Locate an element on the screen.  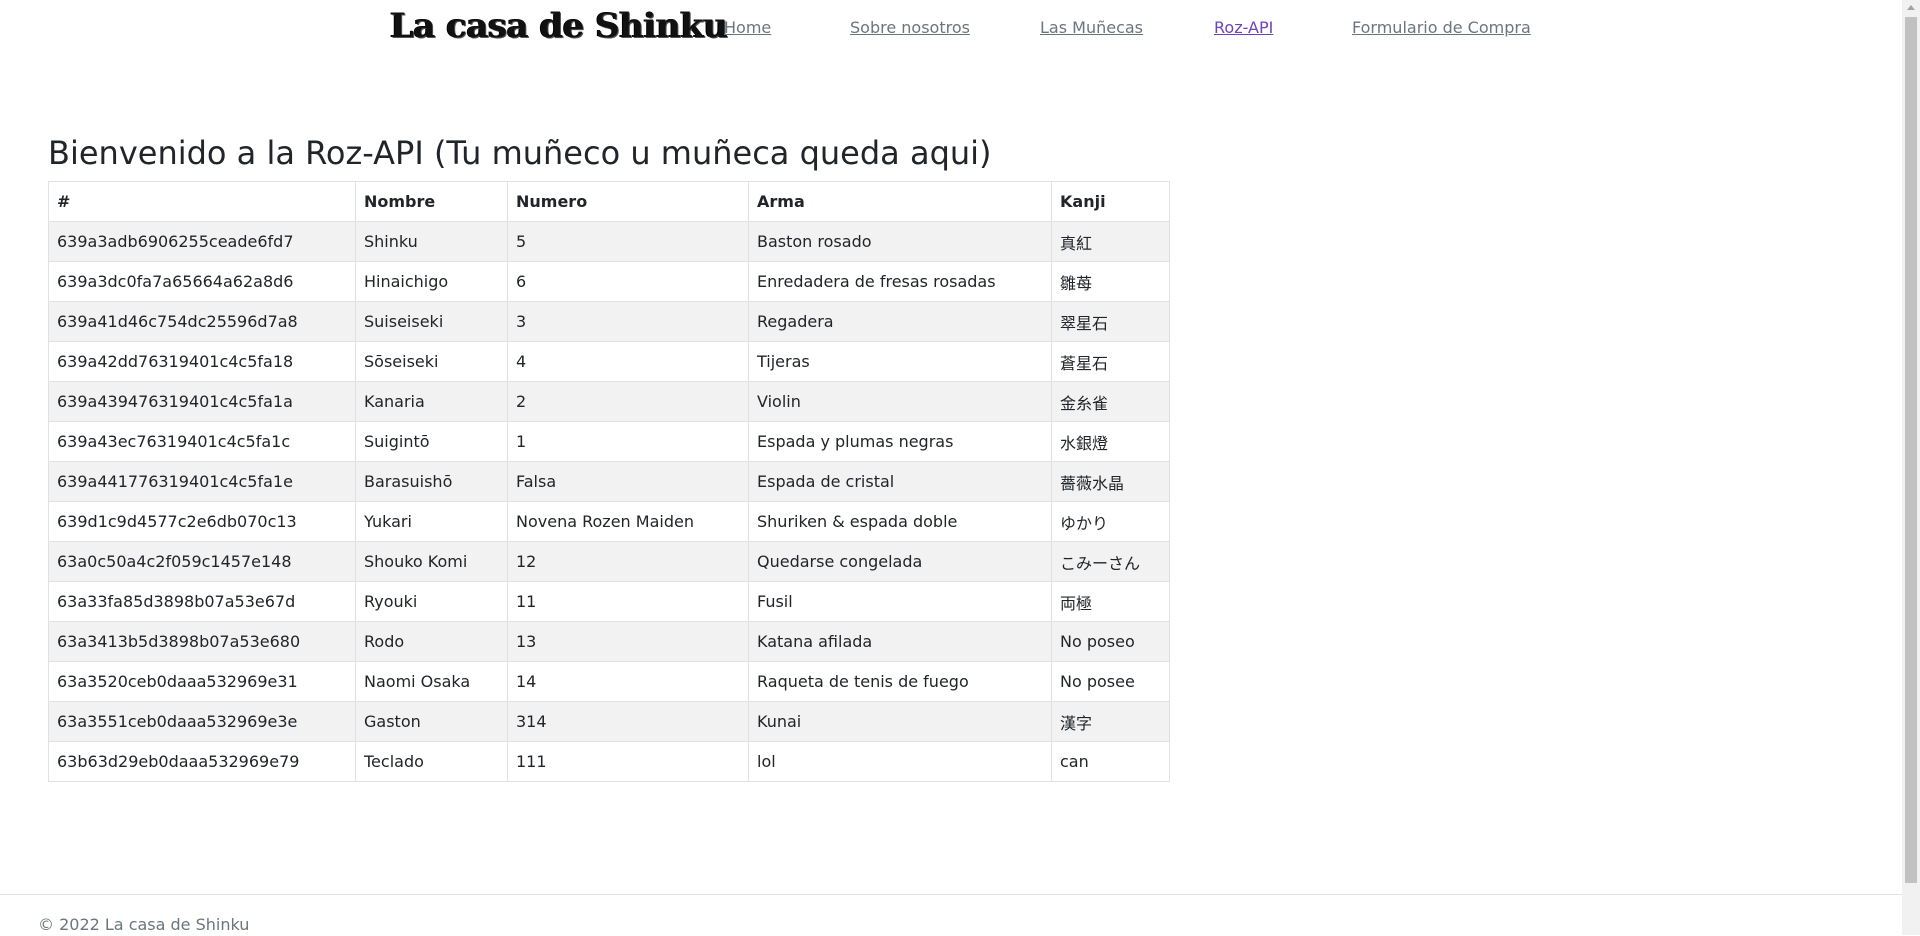
cell-id: 639a441776319401c4c5fa1e is located at coordinates (202, 481).